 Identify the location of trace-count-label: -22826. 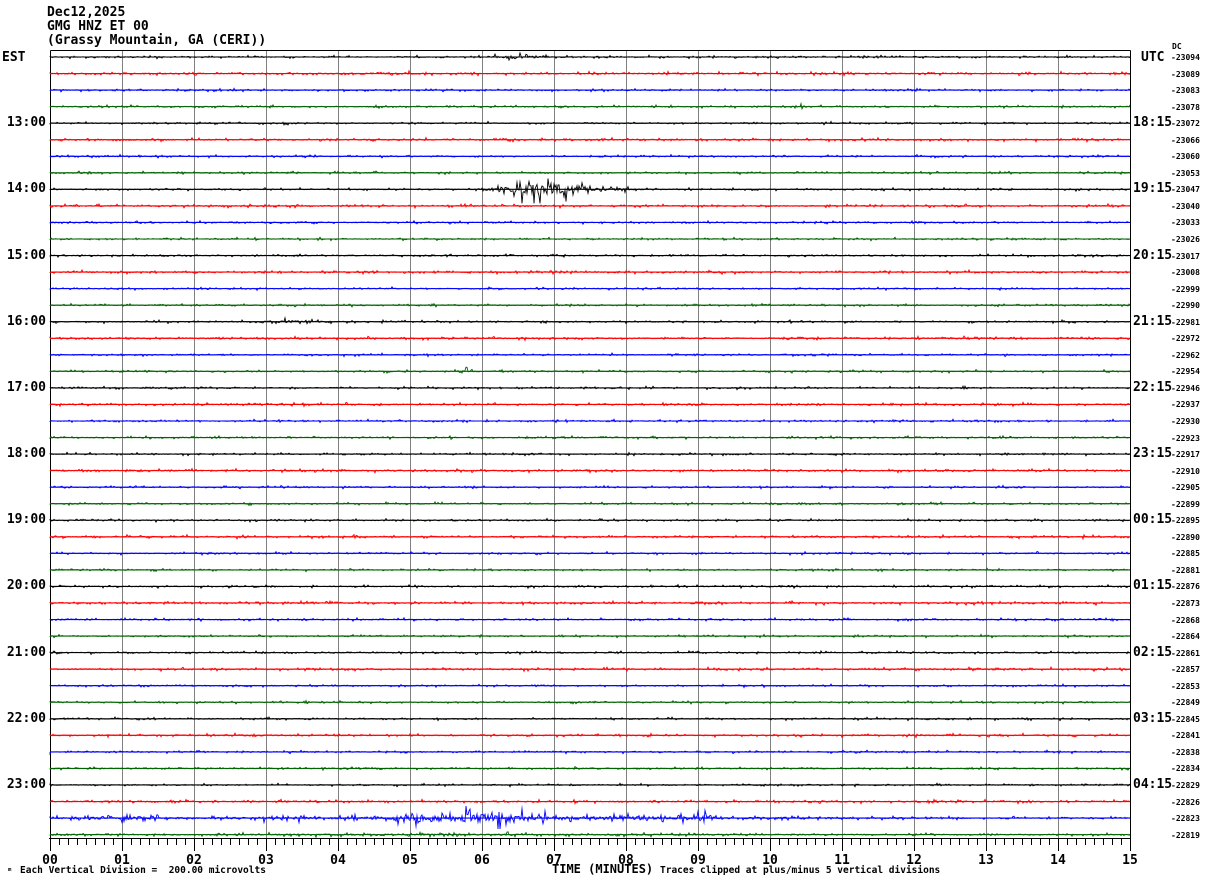
(1185, 802).